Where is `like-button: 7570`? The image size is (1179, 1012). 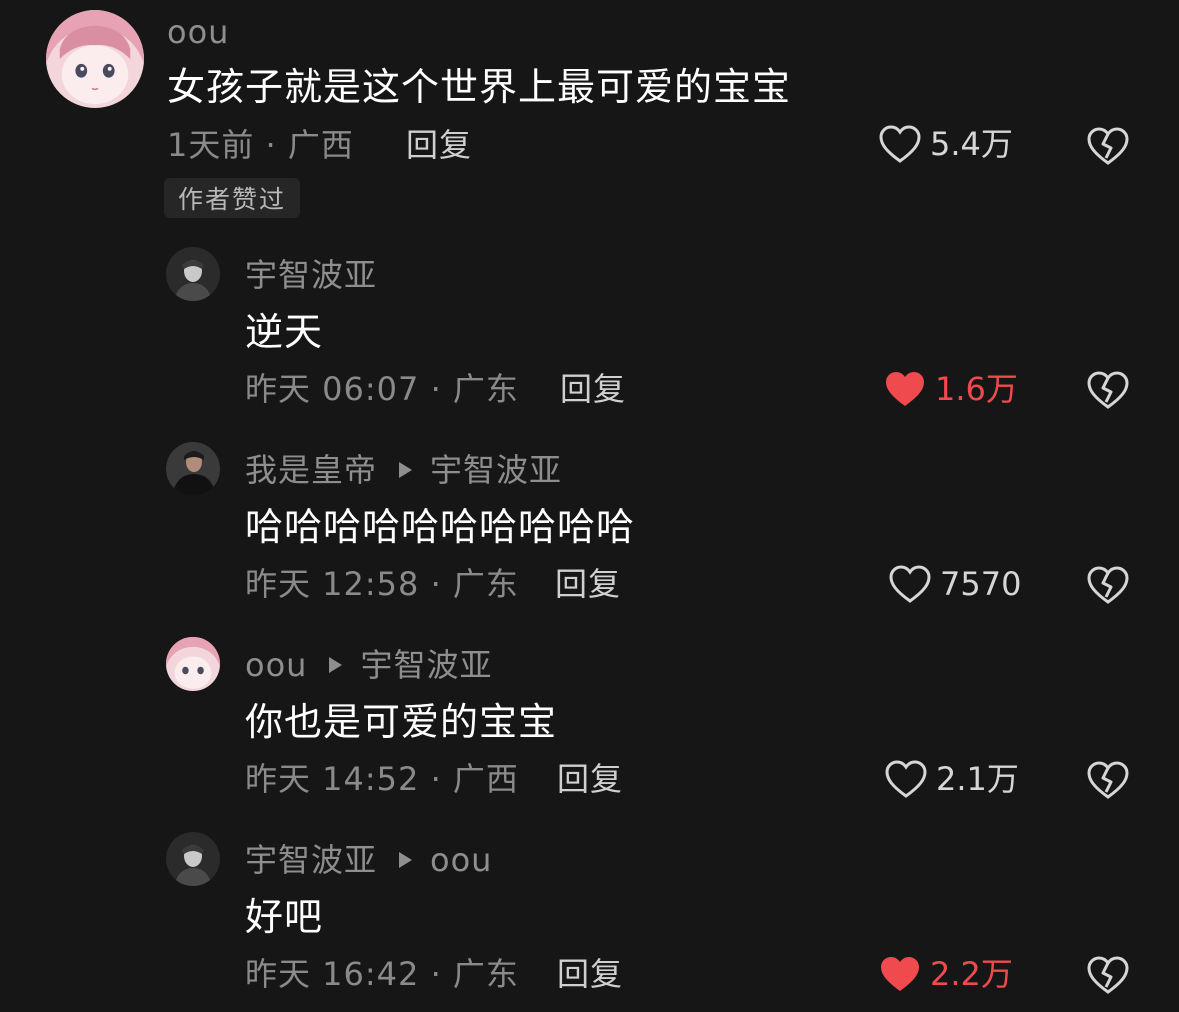 like-button: 7570 is located at coordinates (954, 584).